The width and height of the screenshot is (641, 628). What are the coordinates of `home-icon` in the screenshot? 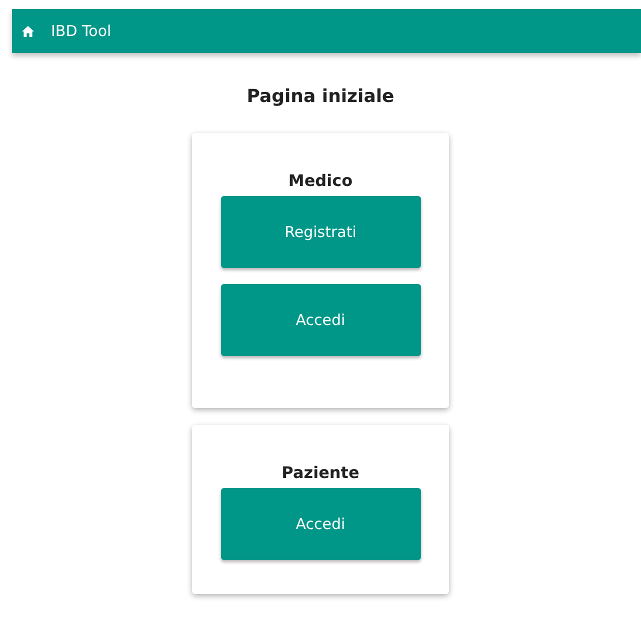 It's located at (28, 31).